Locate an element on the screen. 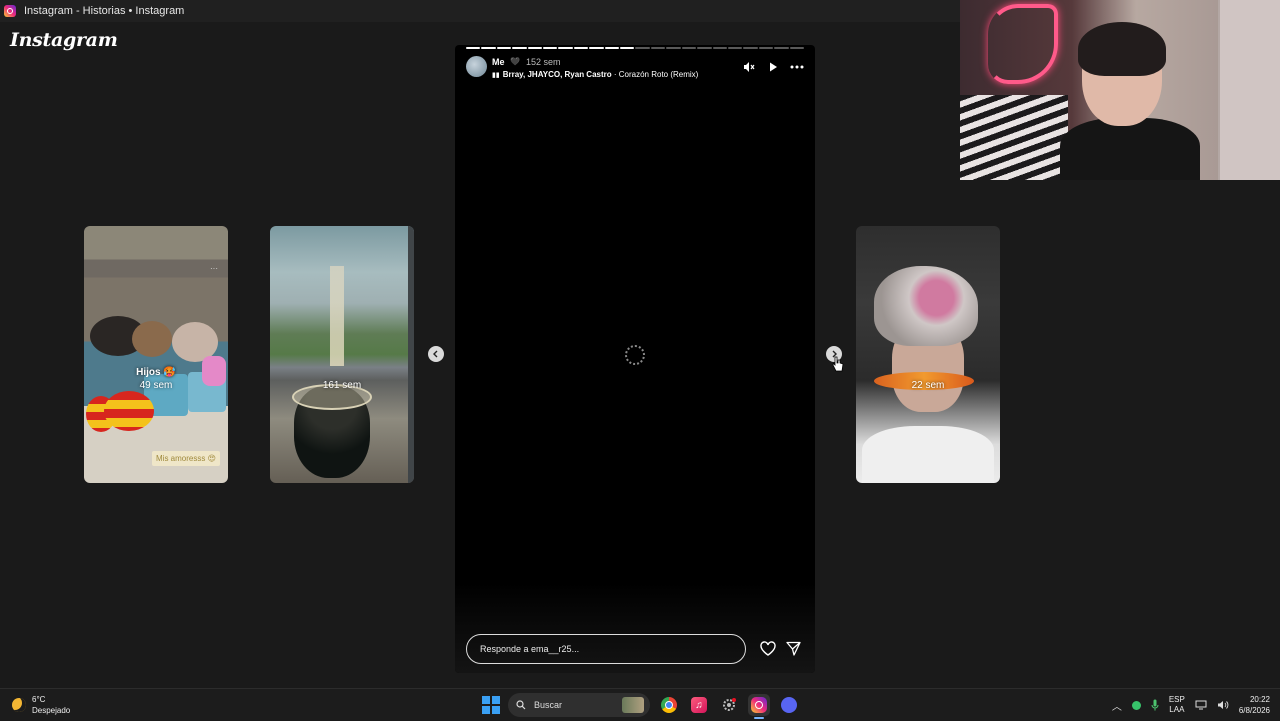 The height and width of the screenshot is (721, 1280). system-tray: ︿ ESP LAA 20:22 6/8/2026 is located at coordinates (1196, 705).